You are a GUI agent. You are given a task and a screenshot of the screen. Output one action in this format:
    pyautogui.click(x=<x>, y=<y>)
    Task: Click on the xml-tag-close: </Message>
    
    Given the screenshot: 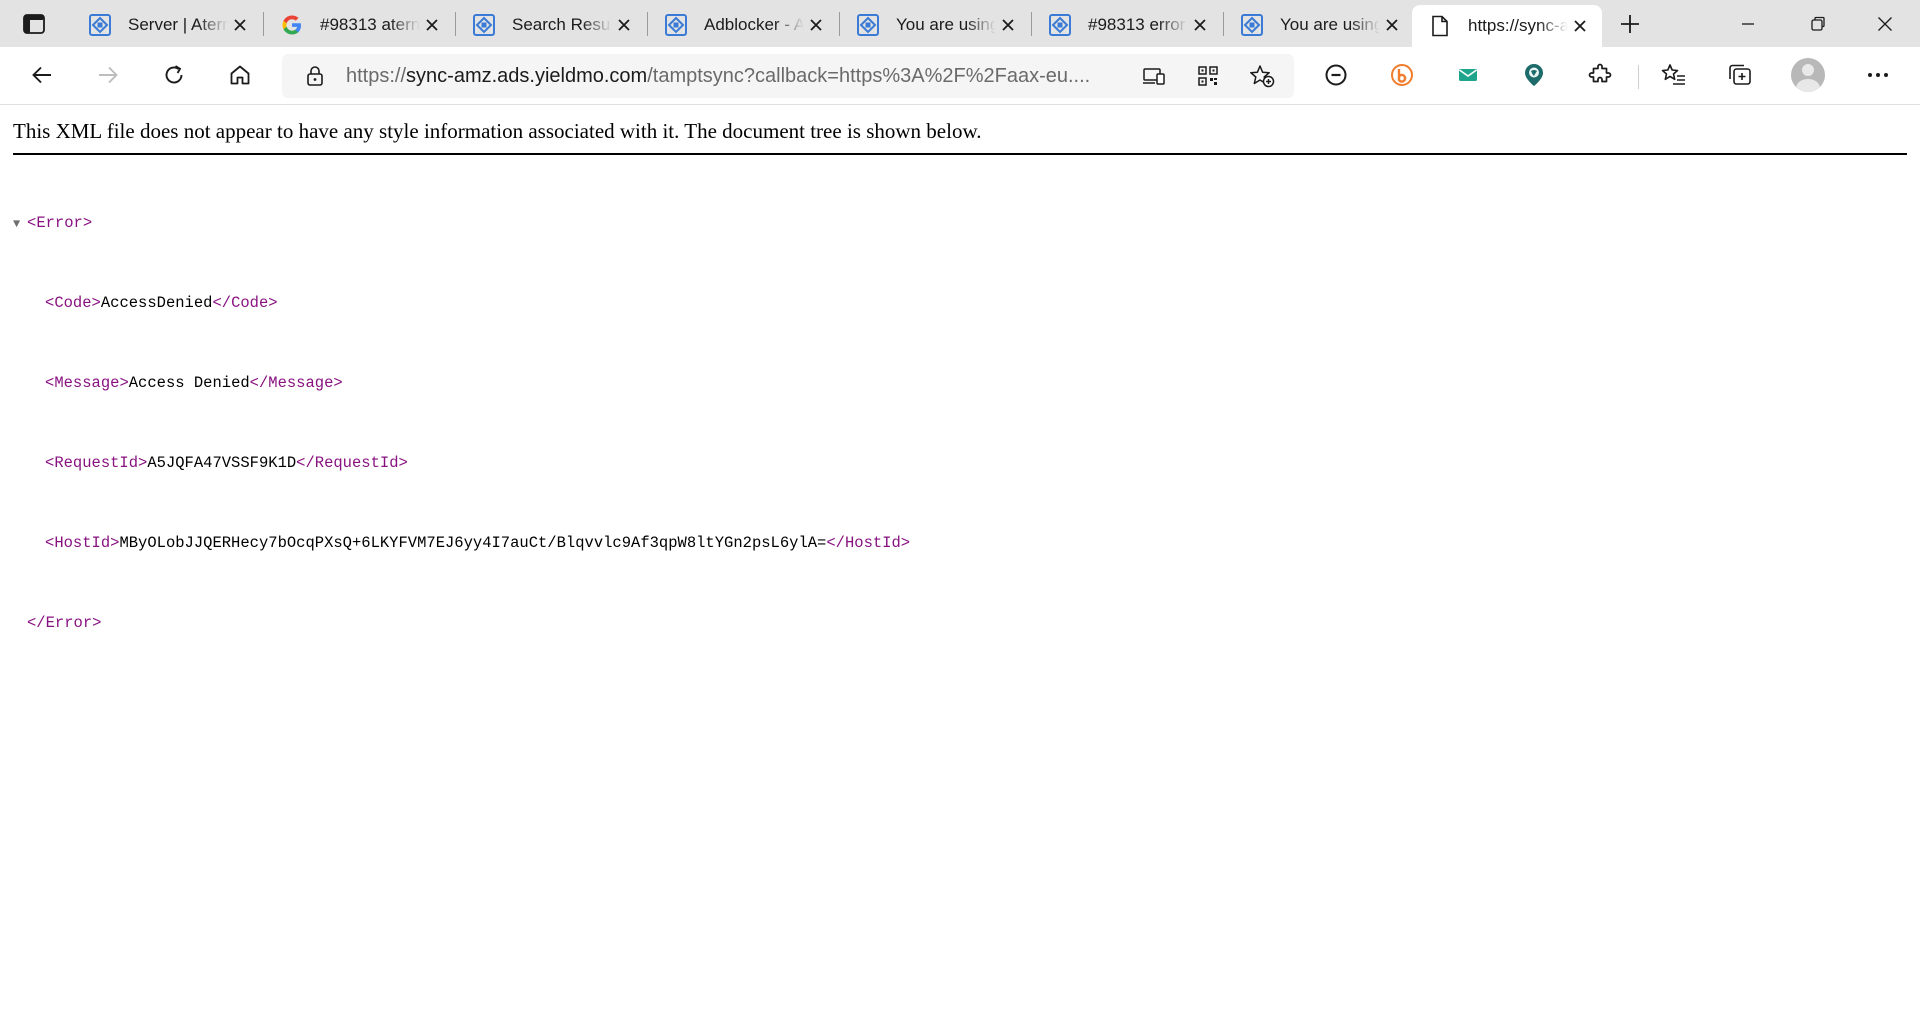 What is the action you would take?
    pyautogui.click(x=296, y=383)
    